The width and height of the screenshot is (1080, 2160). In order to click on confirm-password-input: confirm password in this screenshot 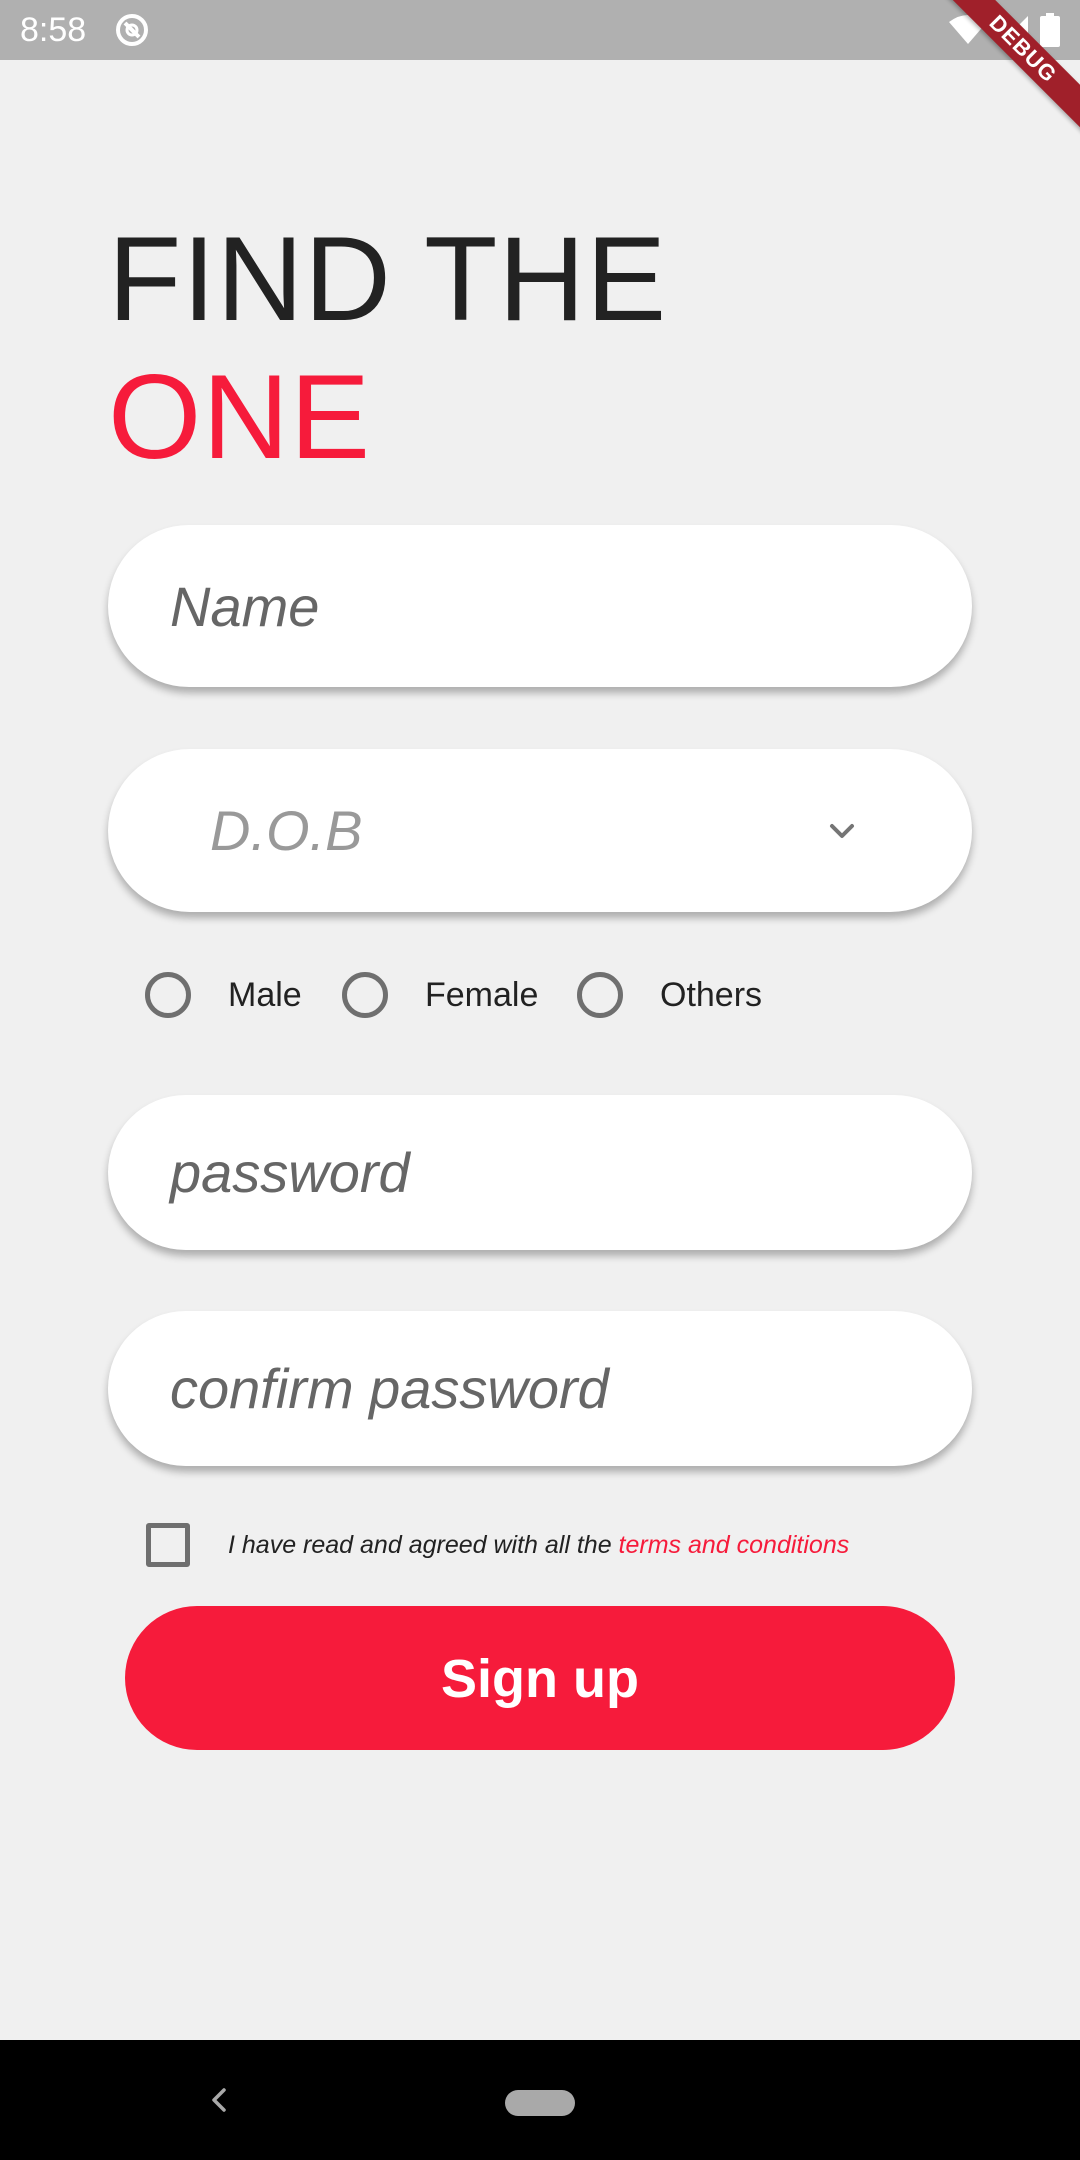, I will do `click(540, 1388)`.